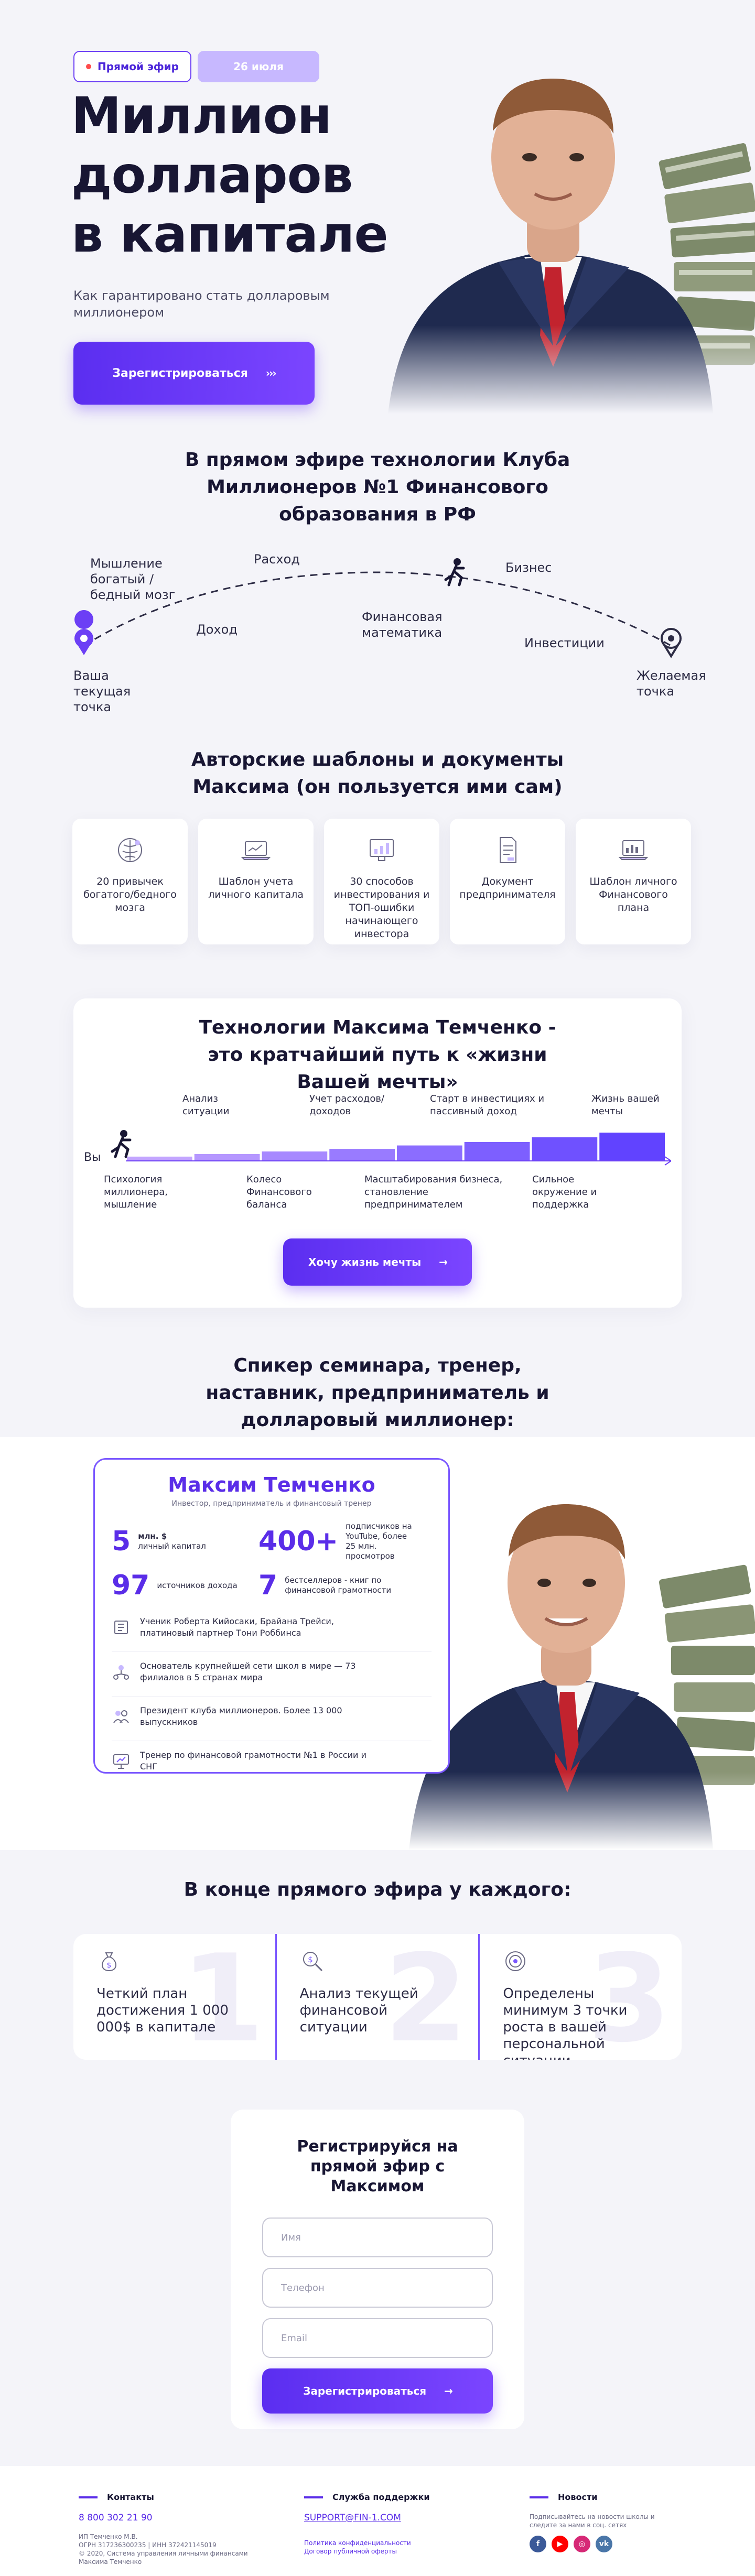  I want to click on privacy-policy-link: Политика конфиденциальности, so click(398, 2543).